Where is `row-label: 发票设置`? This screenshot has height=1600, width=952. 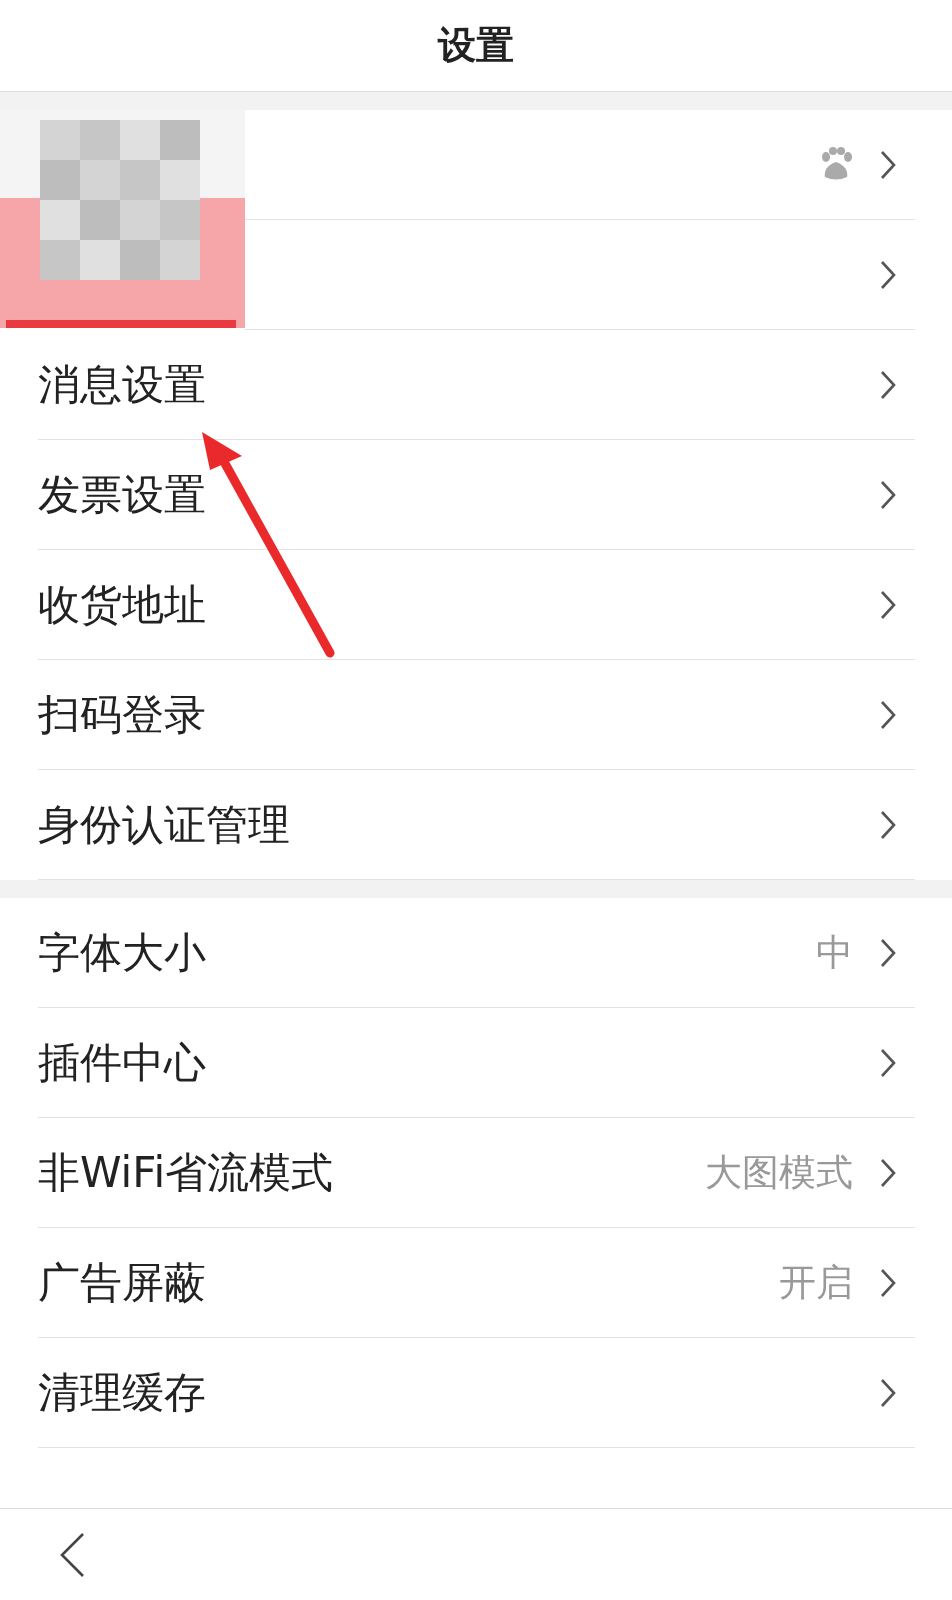 row-label: 发票设置 is located at coordinates (122, 494).